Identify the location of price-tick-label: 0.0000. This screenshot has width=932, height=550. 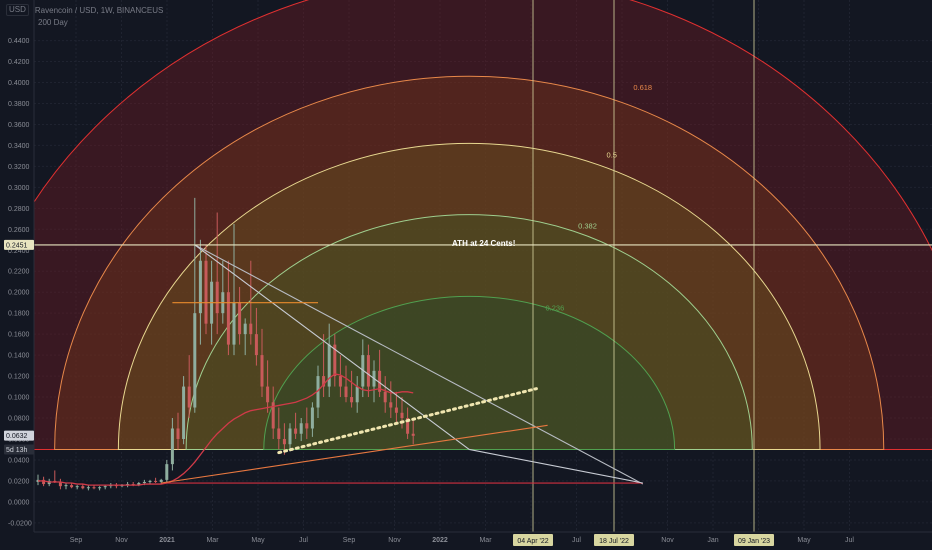
(19, 502).